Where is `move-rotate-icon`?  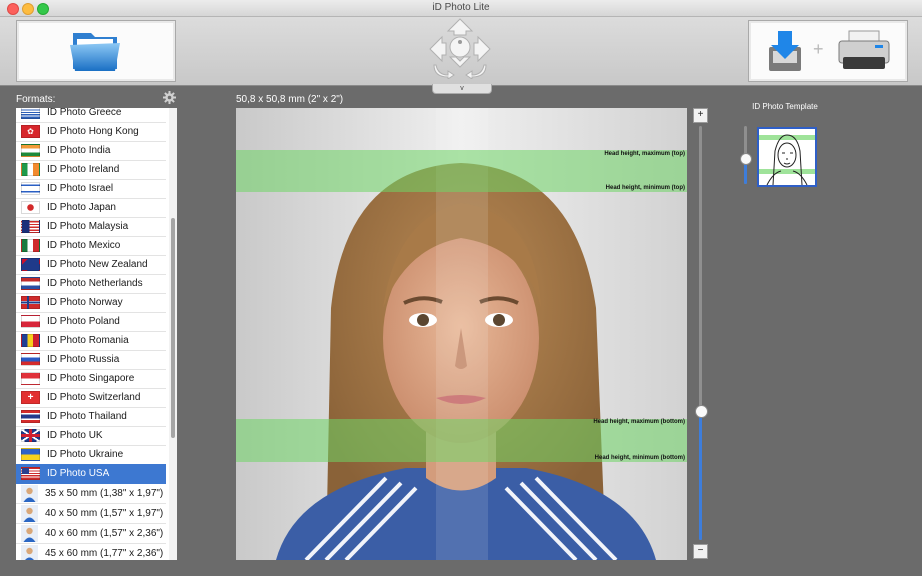
move-rotate-icon is located at coordinates (460, 49).